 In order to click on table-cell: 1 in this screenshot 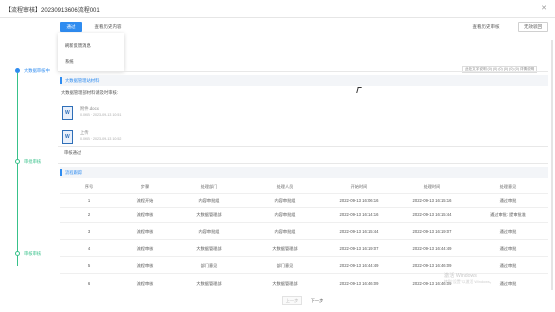, I will do `click(89, 200)`.